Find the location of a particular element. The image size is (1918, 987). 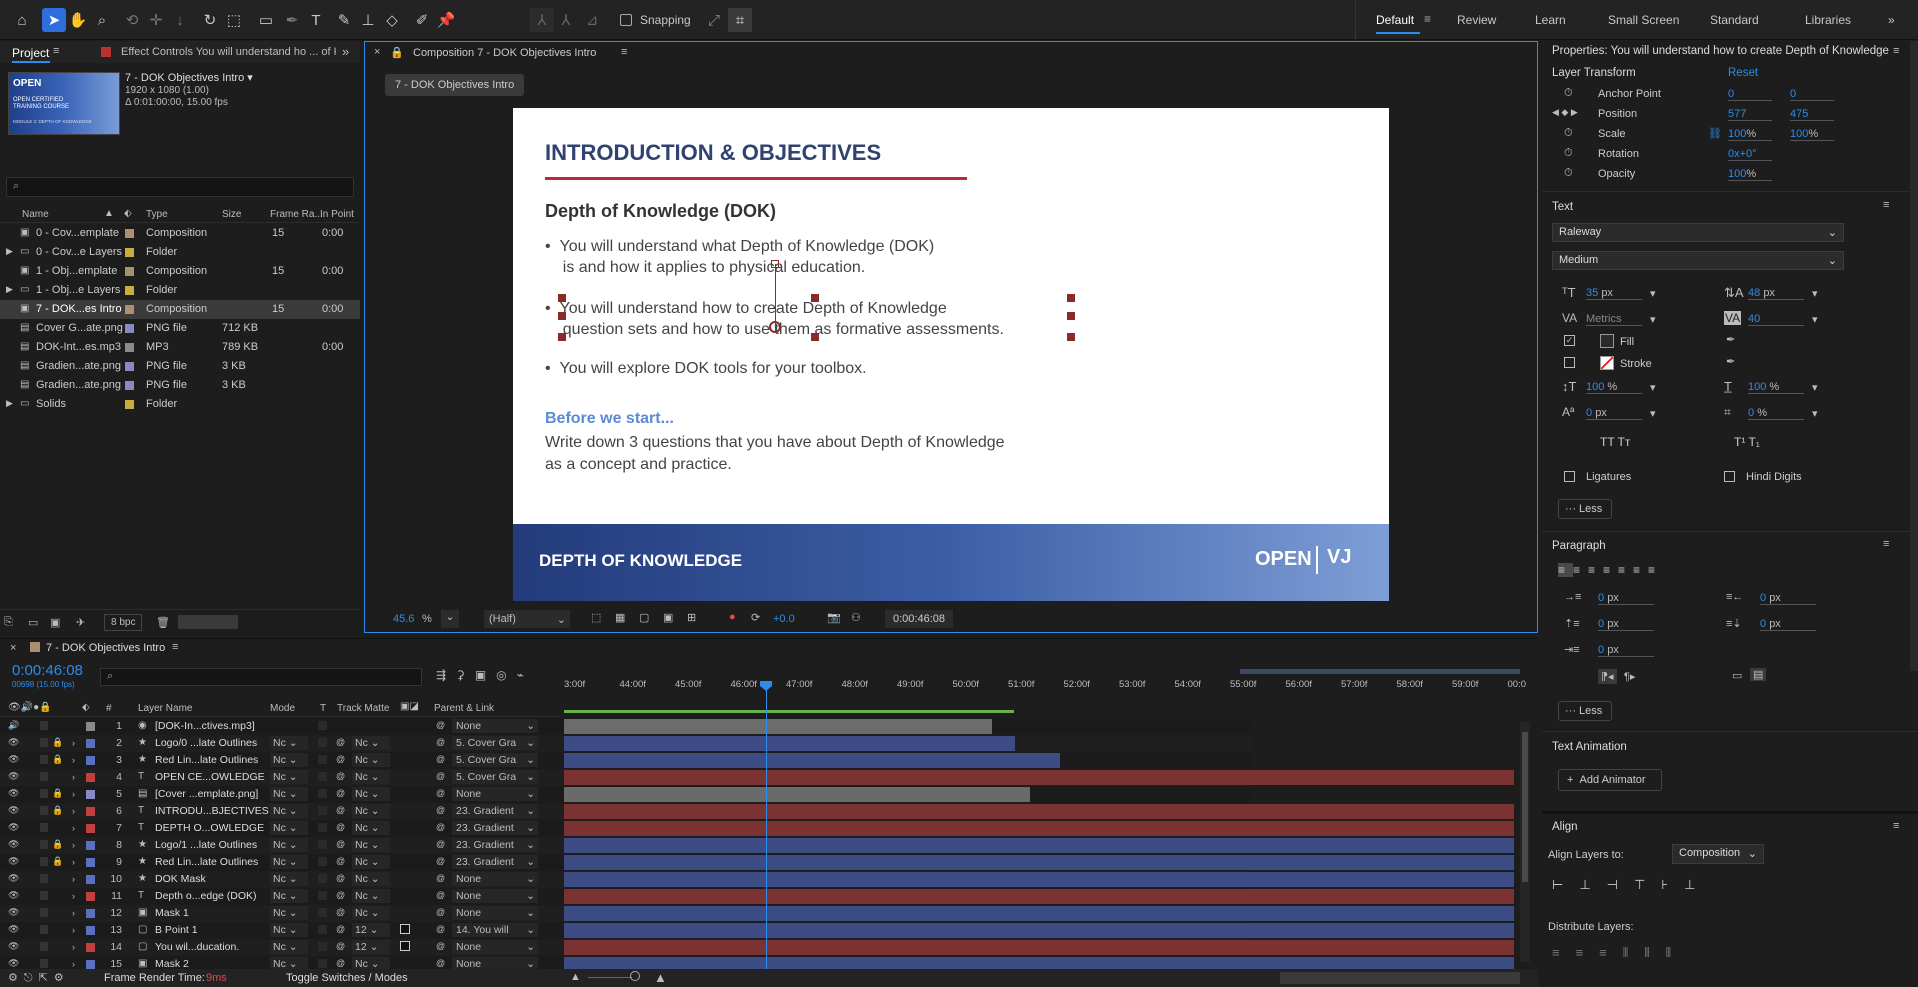

layer-name: Logo/0 ...late Outlines is located at coordinates (206, 743).